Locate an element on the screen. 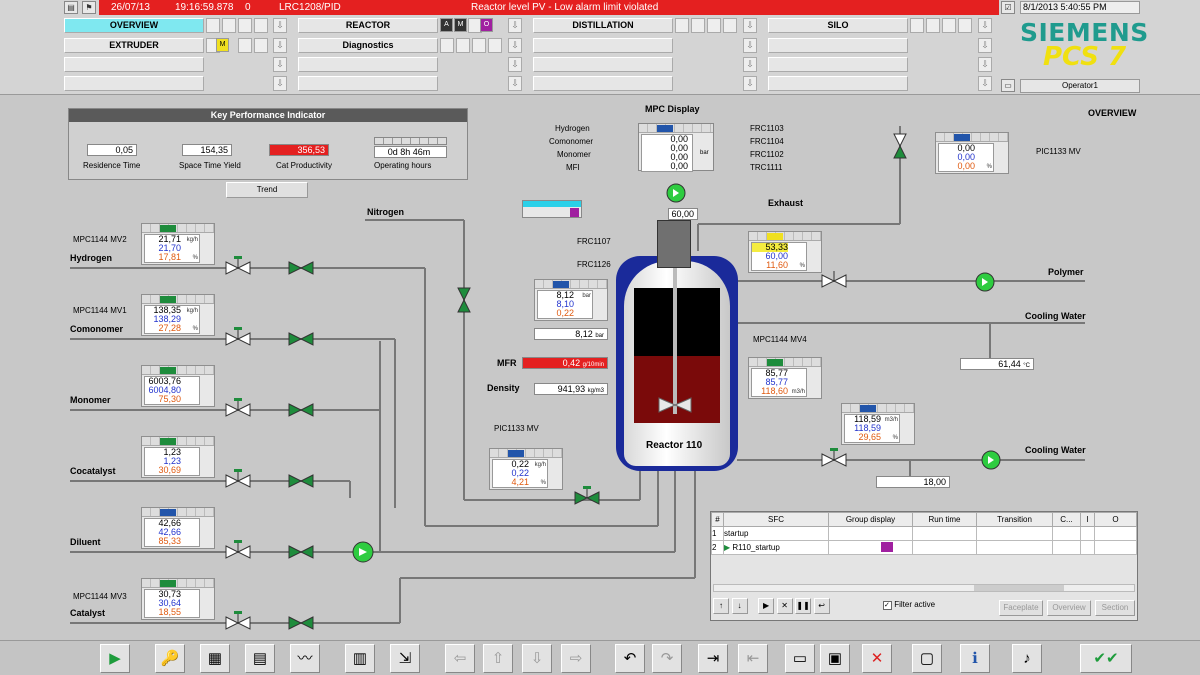  arrow-right-icon: ⇨ is located at coordinates (576, 658).